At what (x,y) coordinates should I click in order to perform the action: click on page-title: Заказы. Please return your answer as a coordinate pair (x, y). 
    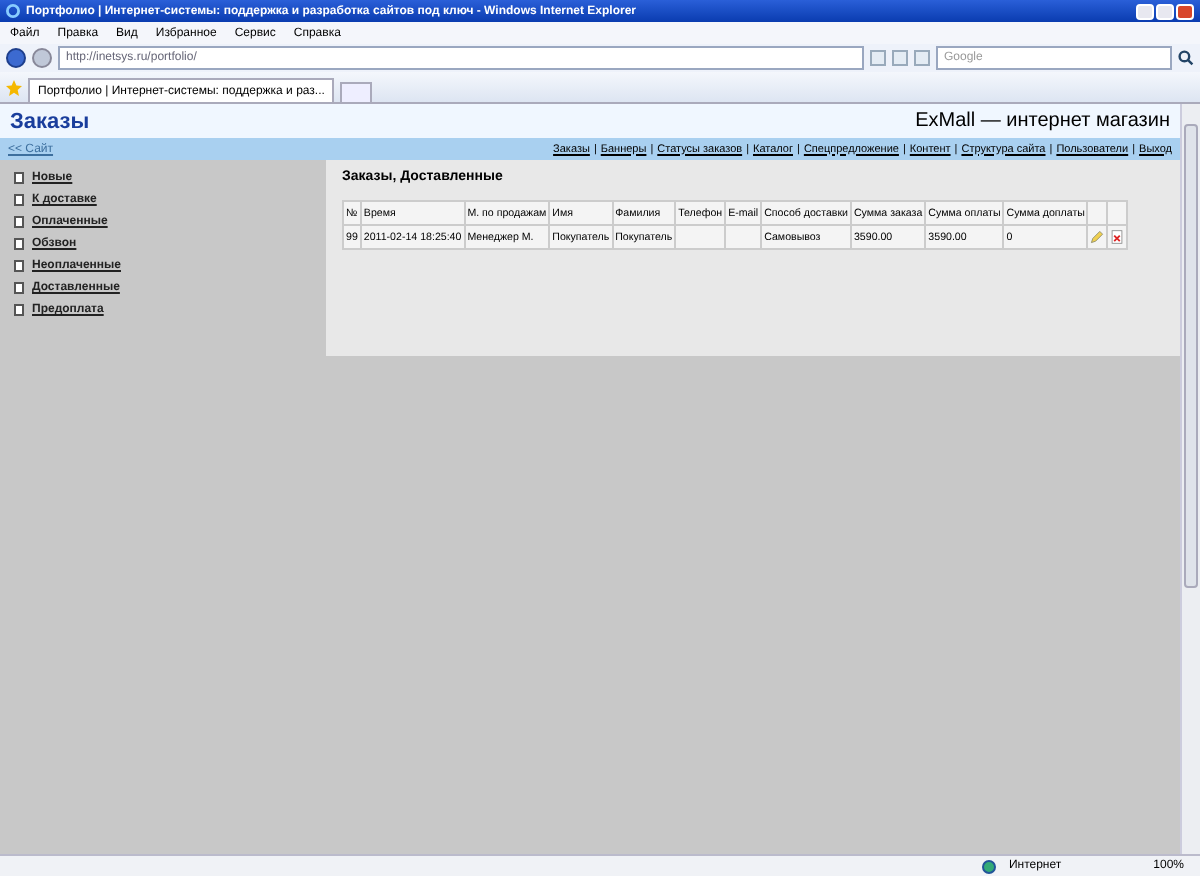
    Looking at the image, I should click on (50, 121).